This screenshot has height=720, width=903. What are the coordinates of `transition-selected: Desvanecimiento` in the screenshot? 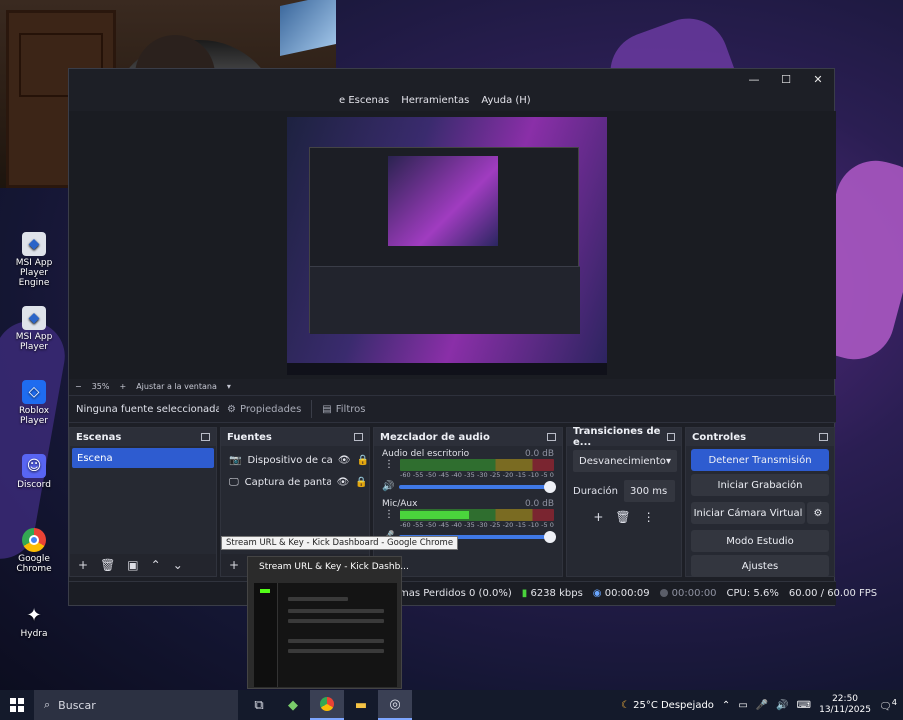 It's located at (622, 461).